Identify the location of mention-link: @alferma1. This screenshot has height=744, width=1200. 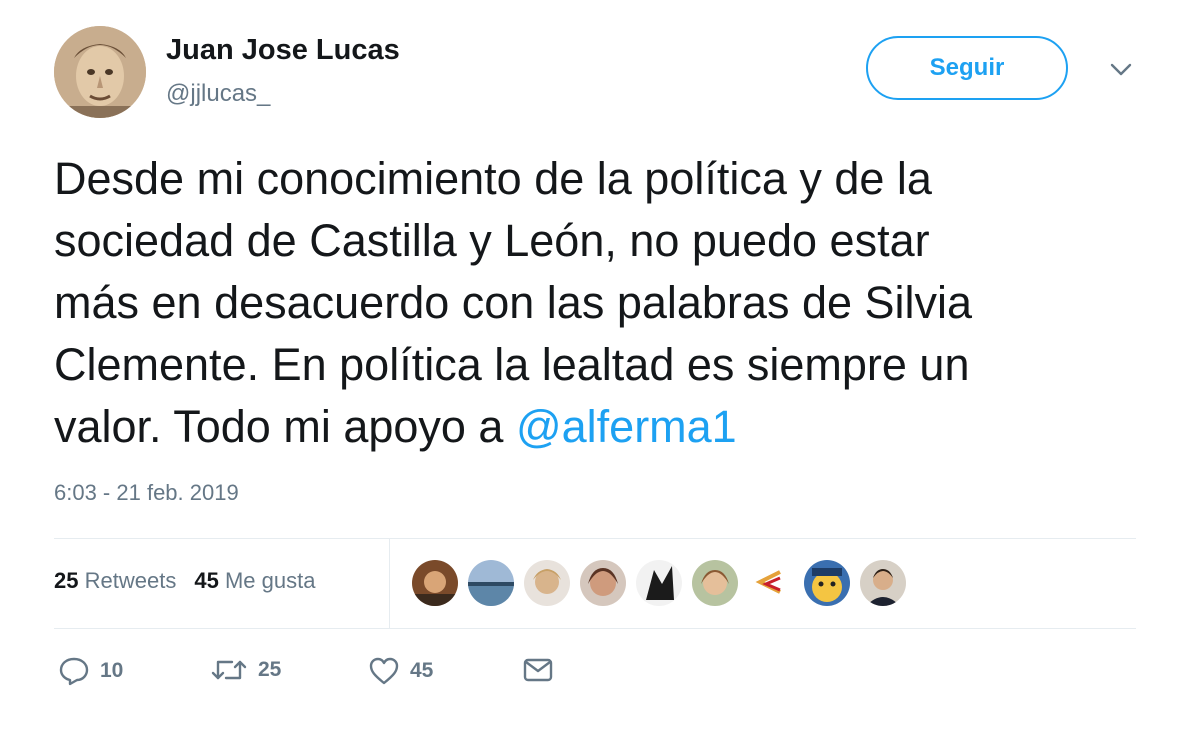
(626, 426).